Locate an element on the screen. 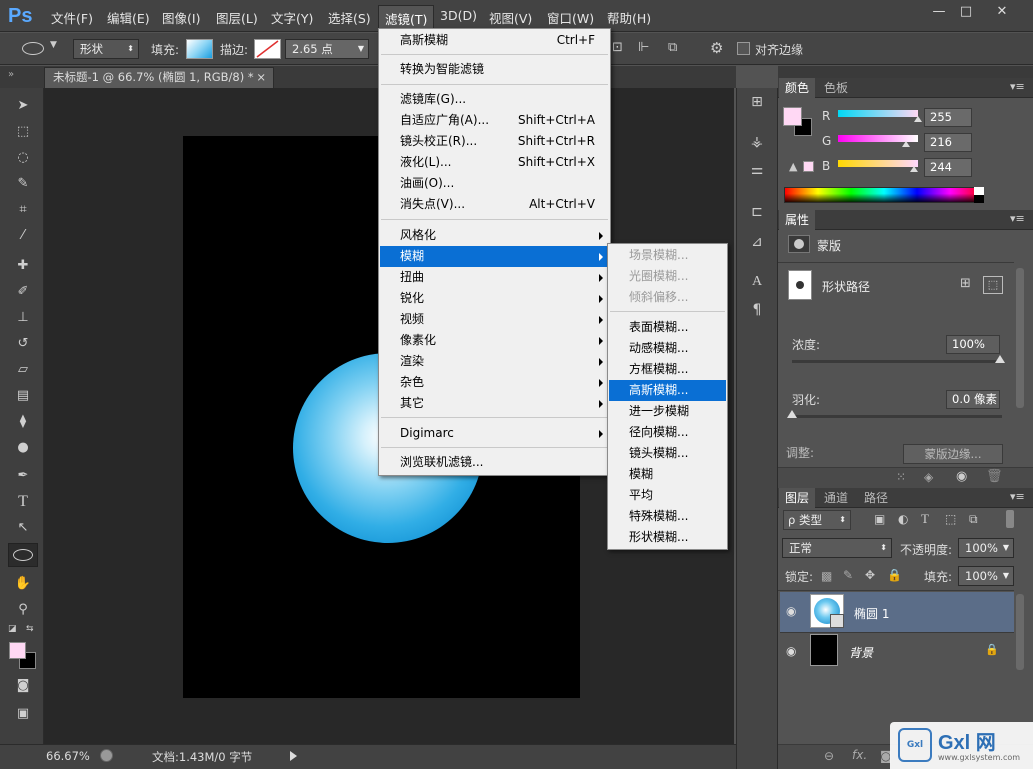 The image size is (1033, 769). b-value-input: 244 is located at coordinates (948, 167).